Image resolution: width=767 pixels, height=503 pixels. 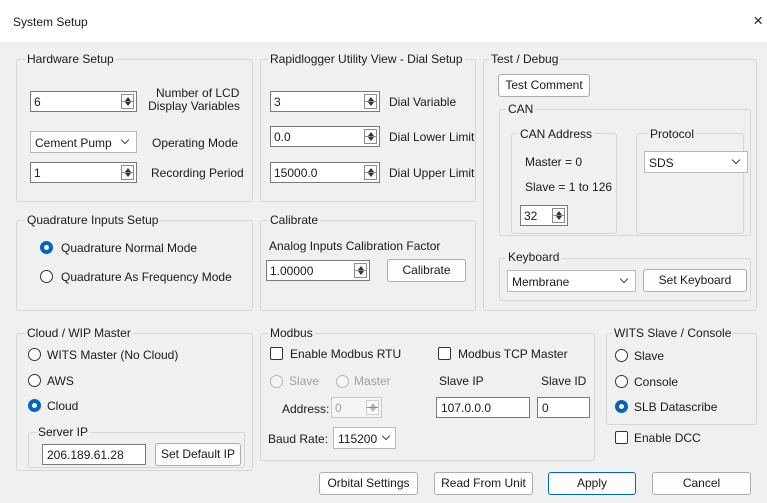 I want to click on server-ip-input: 206.189.61.28, so click(x=94, y=454).